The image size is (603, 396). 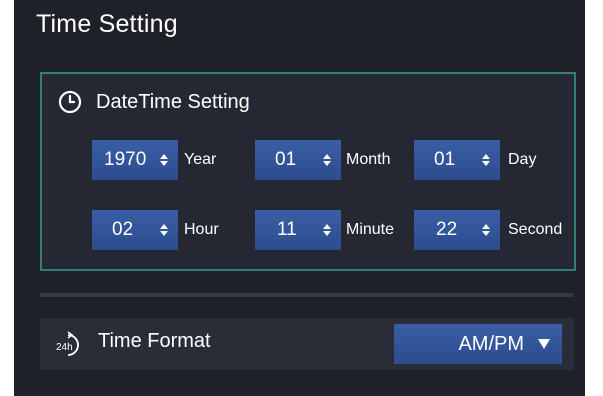 I want to click on time-row: 02 Hour 11 Minute 22 Second, so click(x=308, y=230).